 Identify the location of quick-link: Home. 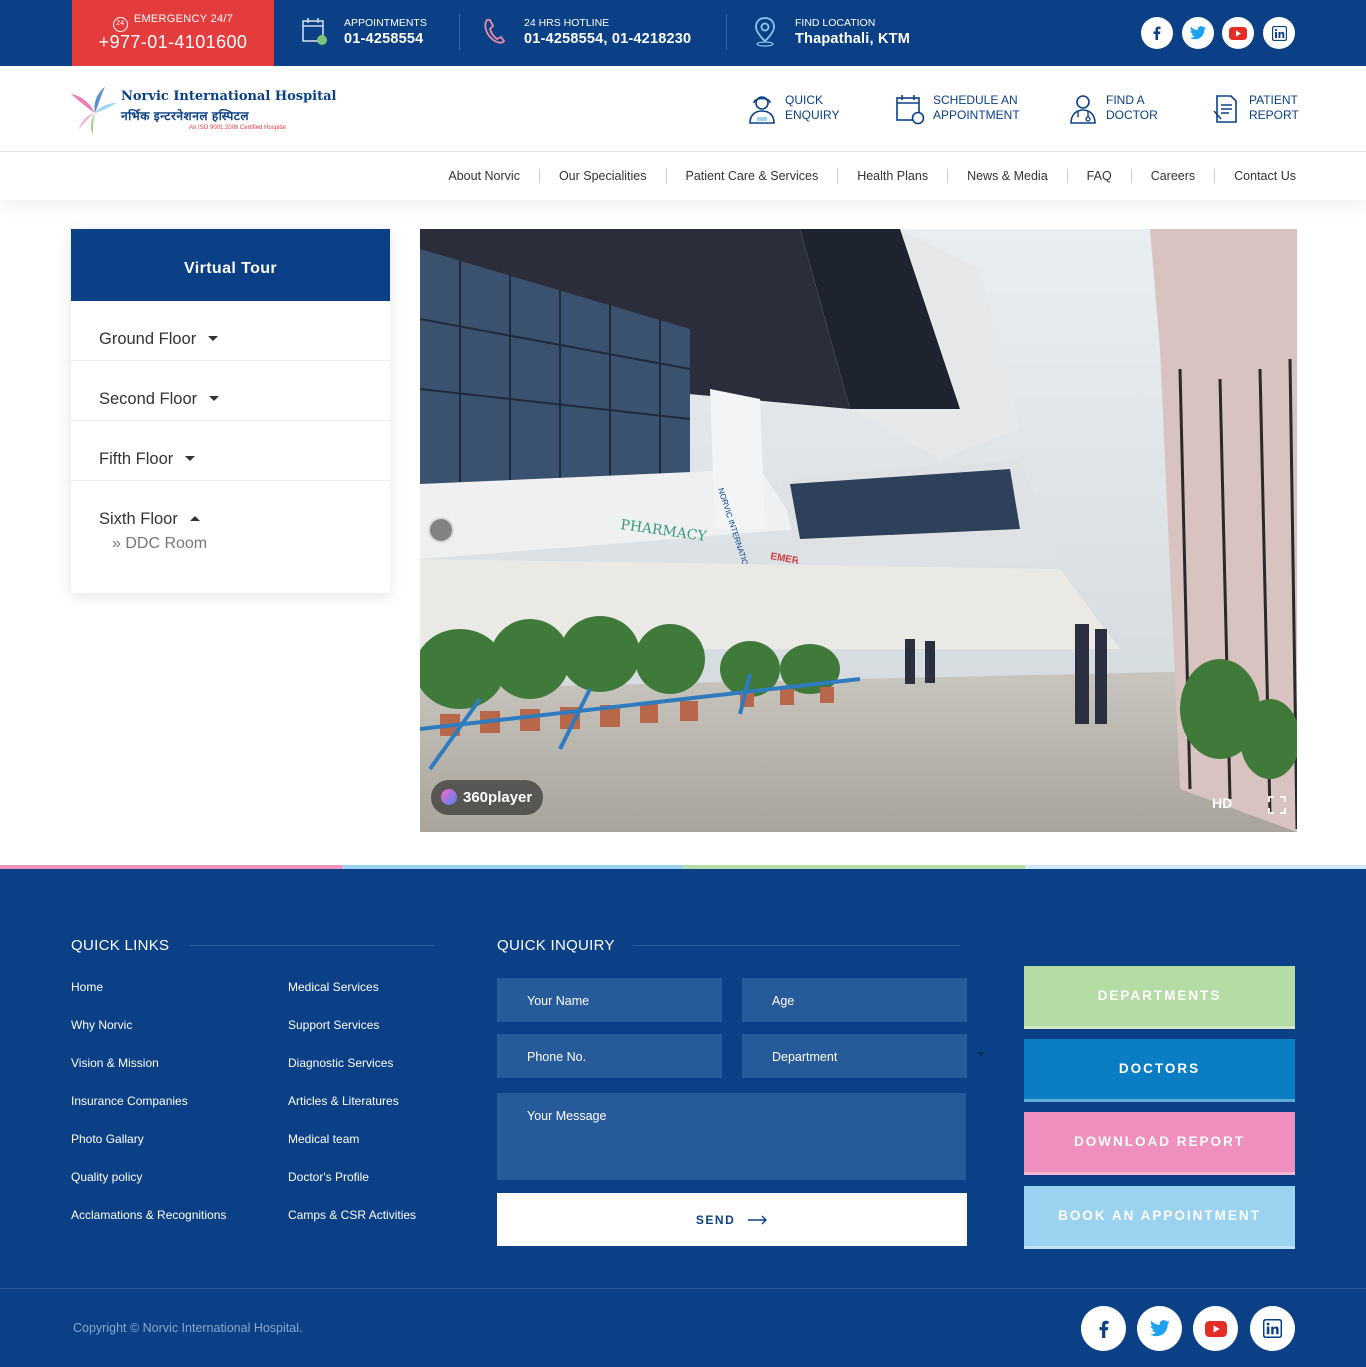
(87, 987).